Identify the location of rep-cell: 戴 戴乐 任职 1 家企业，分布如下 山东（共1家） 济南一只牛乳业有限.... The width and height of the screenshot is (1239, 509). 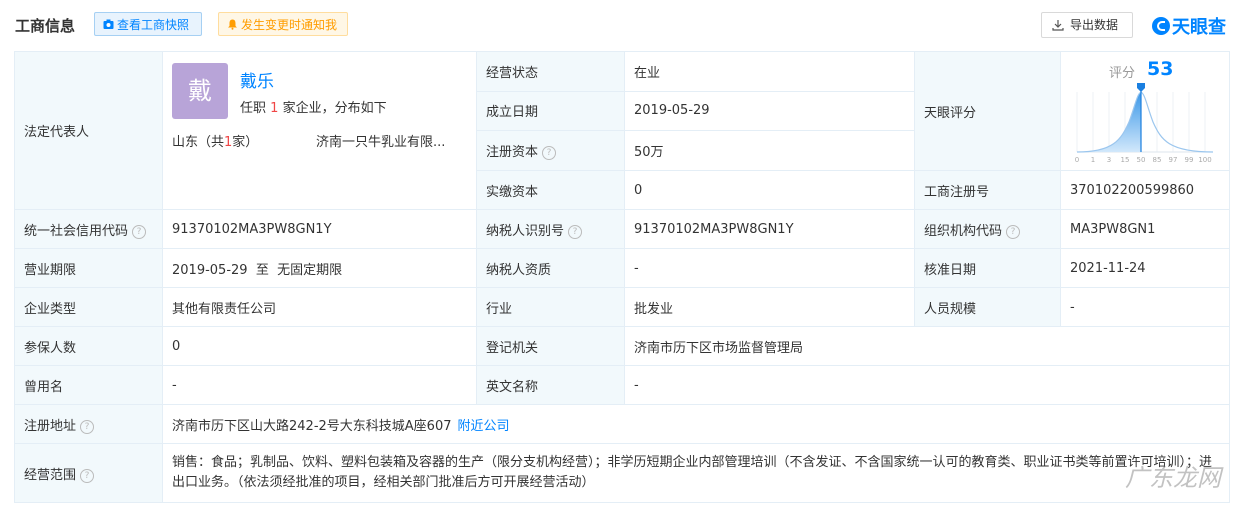
(319, 130).